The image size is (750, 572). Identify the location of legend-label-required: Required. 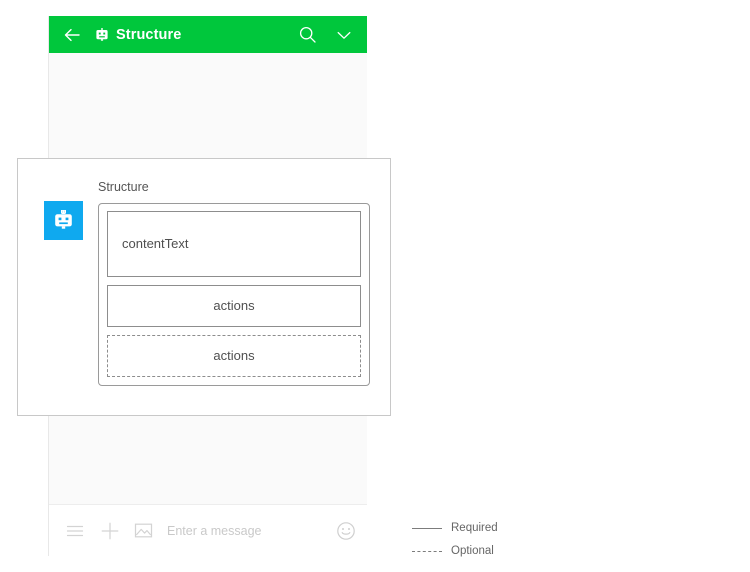
(474, 528).